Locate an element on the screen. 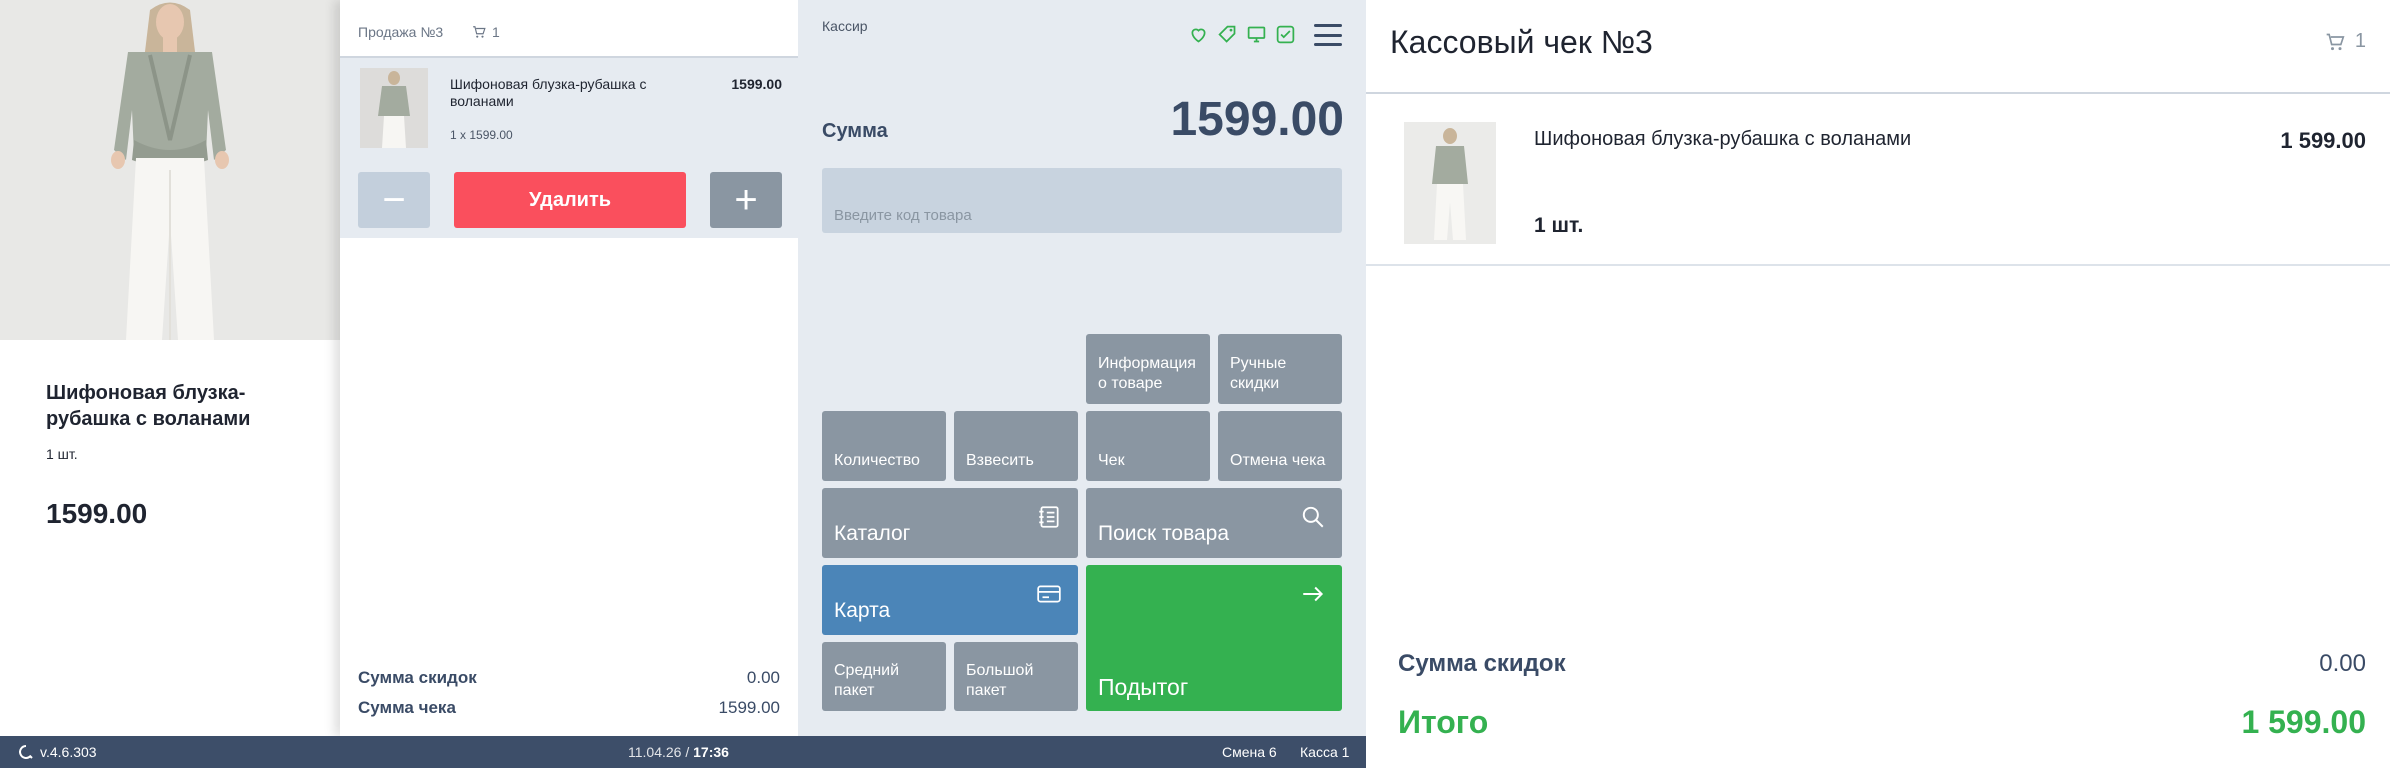 This screenshot has height=768, width=2390. app-logo-icon is located at coordinates (26, 752).